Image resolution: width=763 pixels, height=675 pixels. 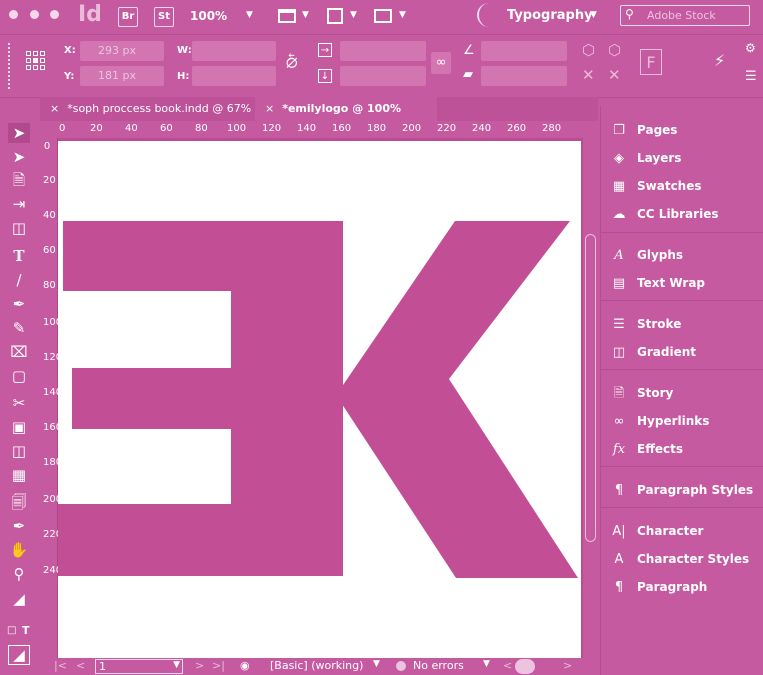 I want to click on tab-label: *soph proccess book.indd @ 67%, so click(x=159, y=108).